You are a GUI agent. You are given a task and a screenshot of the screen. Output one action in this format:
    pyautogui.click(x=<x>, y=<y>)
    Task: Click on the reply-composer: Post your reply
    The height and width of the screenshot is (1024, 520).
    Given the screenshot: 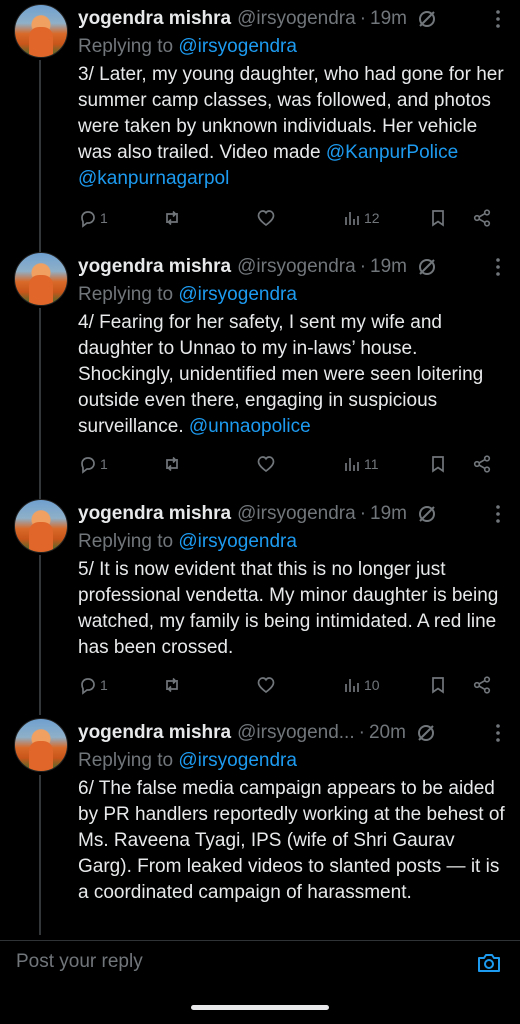 What is the action you would take?
    pyautogui.click(x=260, y=964)
    